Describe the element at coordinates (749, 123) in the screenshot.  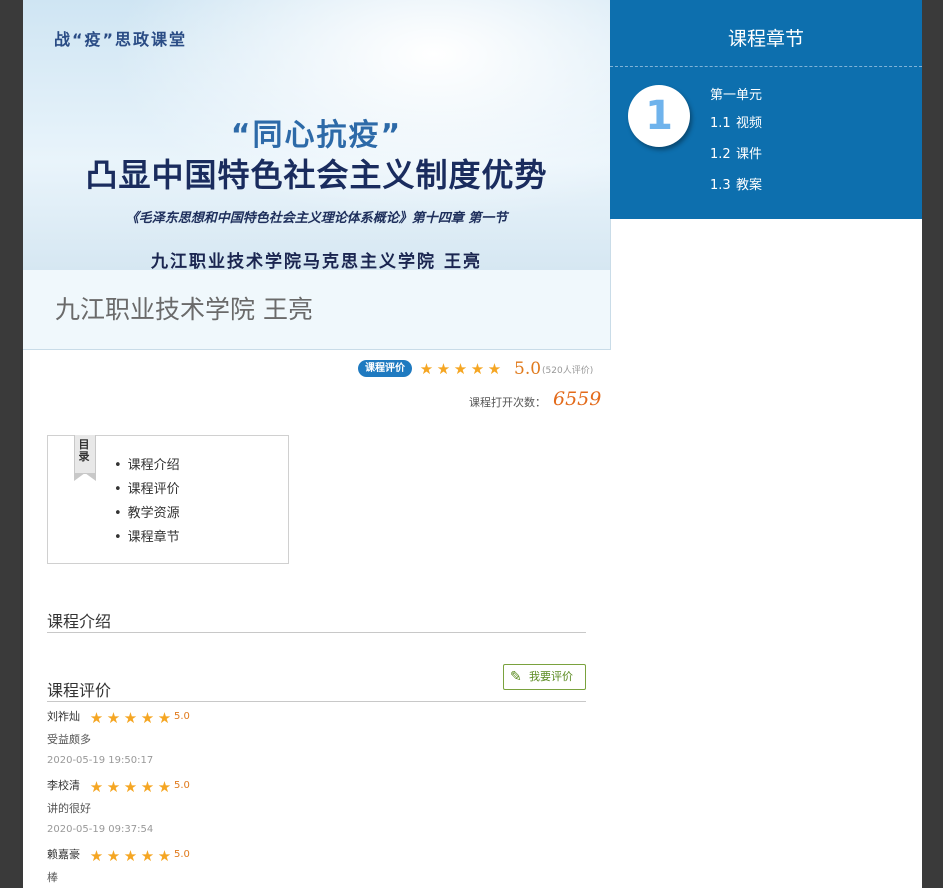
I see `chapter-item-label: 视频` at that location.